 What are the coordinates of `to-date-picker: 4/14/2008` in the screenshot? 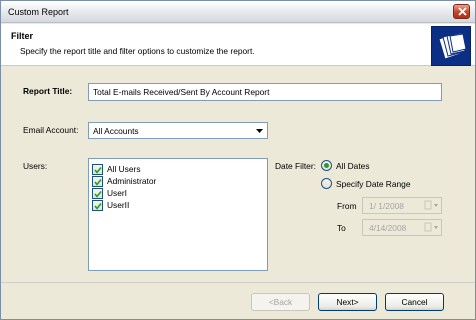 It's located at (402, 227).